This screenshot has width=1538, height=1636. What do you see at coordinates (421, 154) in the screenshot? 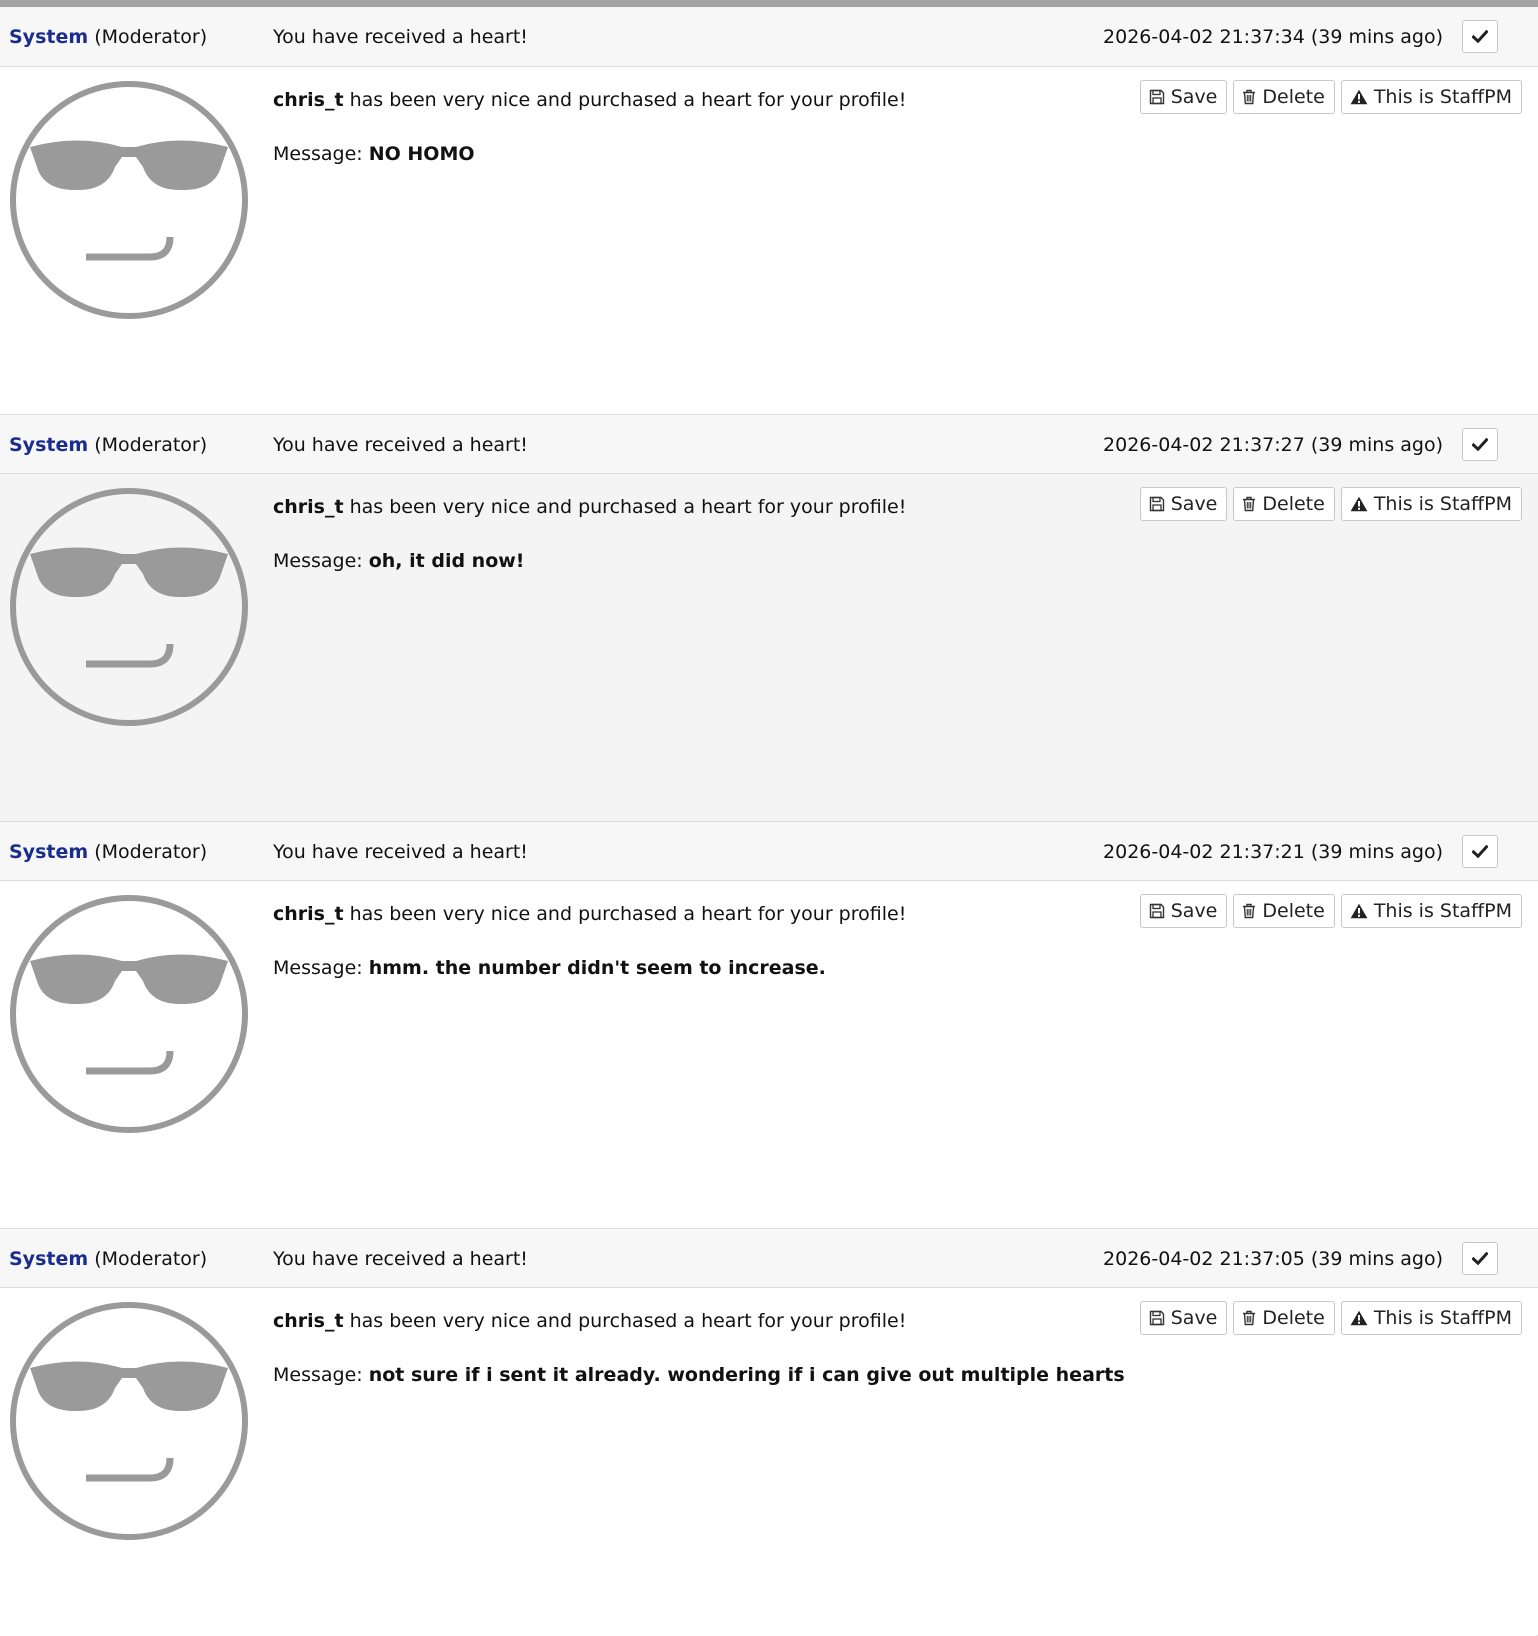
I see `message-text: NO HOMO` at bounding box center [421, 154].